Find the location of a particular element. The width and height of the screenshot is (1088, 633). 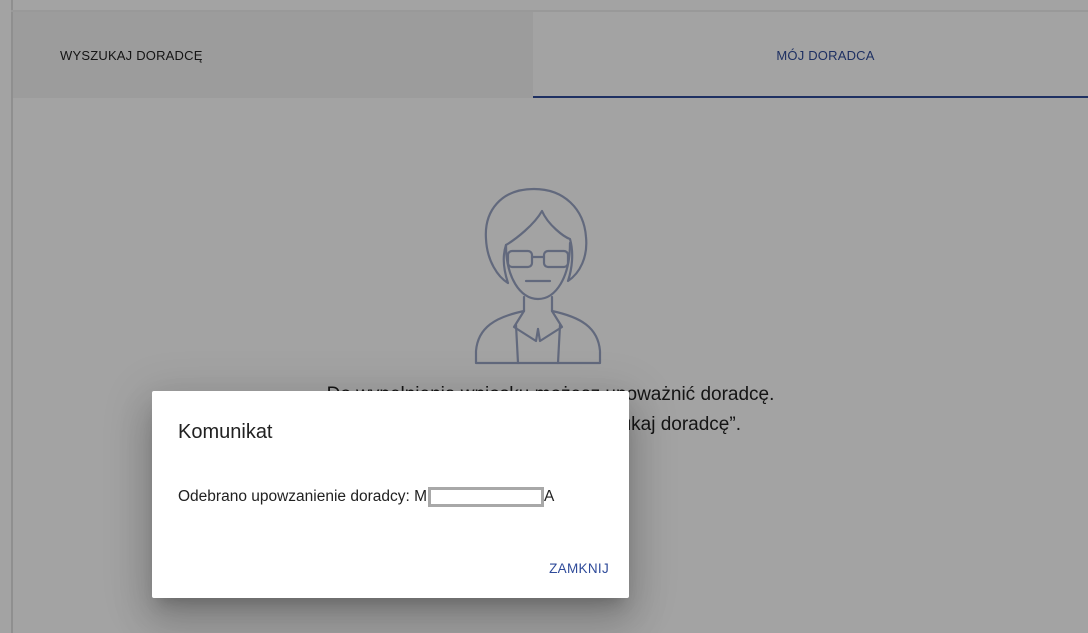

dialog-message-suffix: A is located at coordinates (549, 496).